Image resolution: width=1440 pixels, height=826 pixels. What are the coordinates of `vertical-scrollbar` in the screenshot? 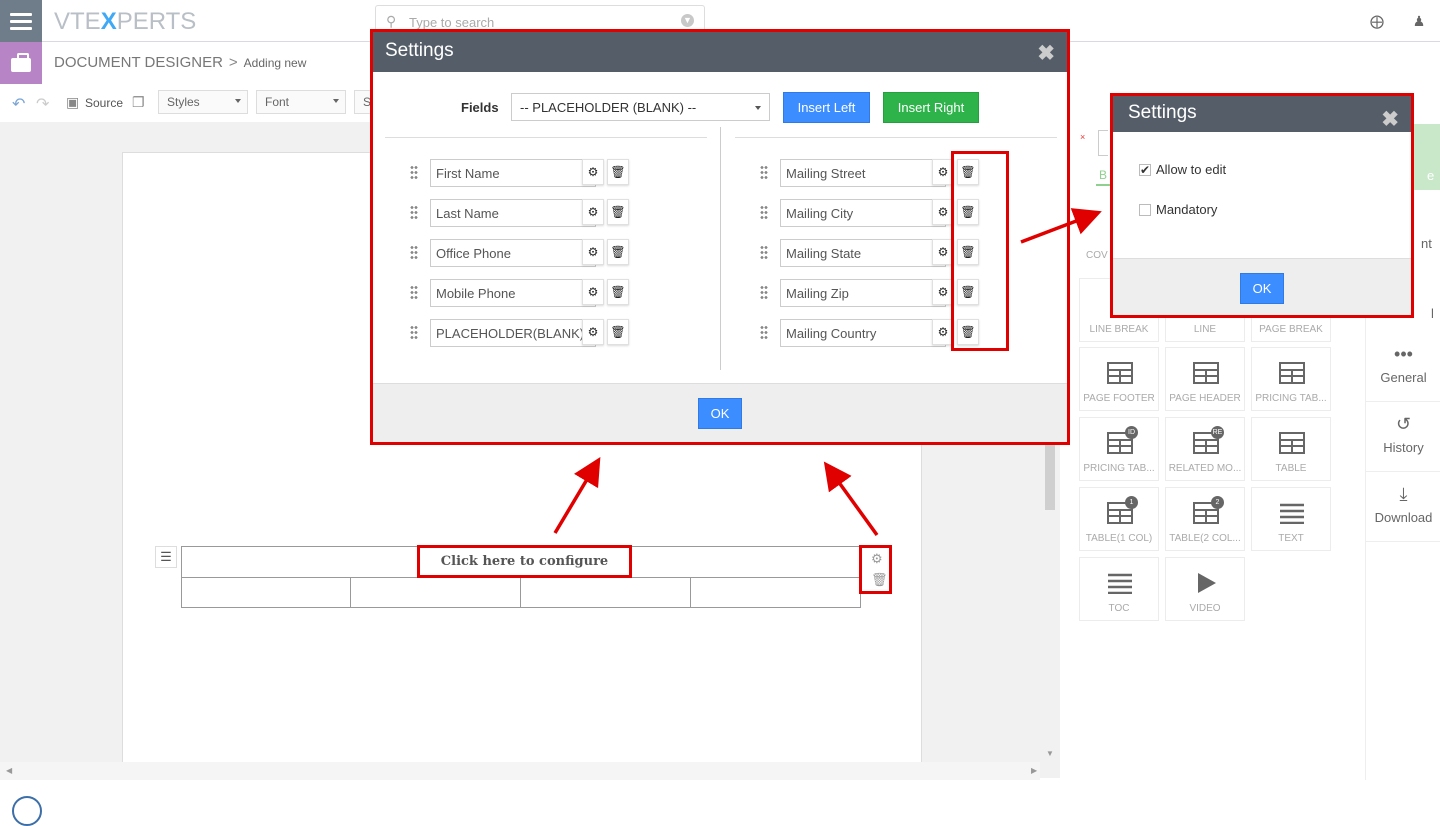 It's located at (1050, 476).